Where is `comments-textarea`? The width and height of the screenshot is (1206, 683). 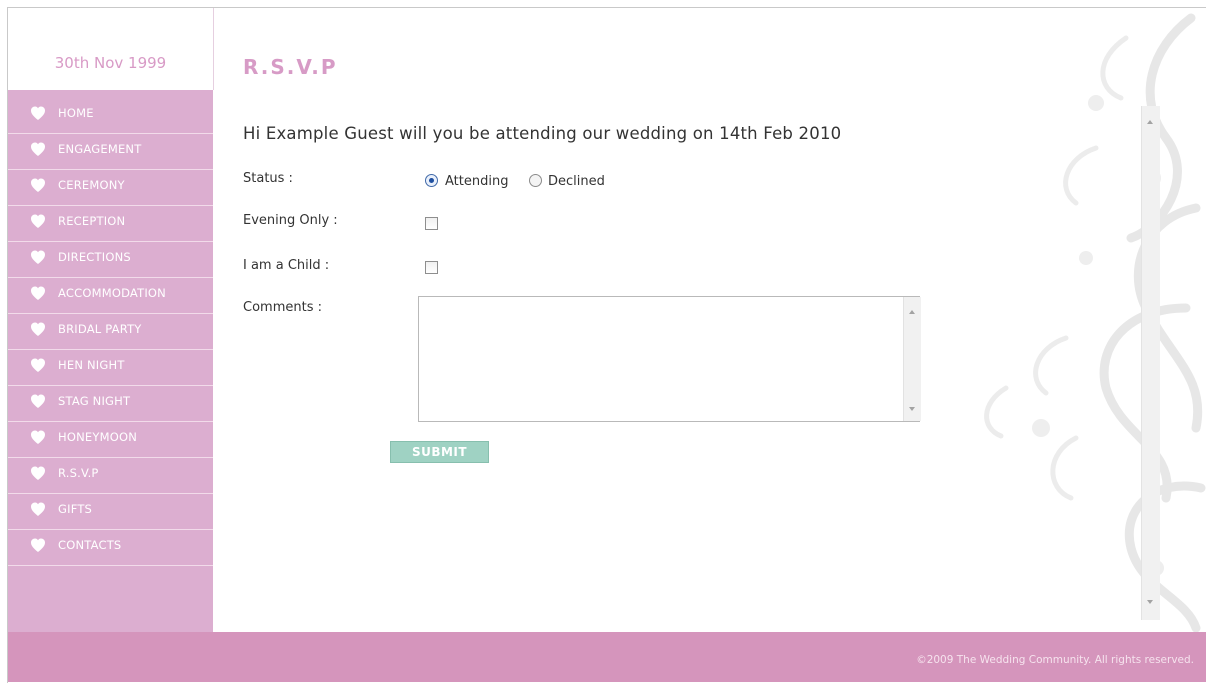 comments-textarea is located at coordinates (669, 359).